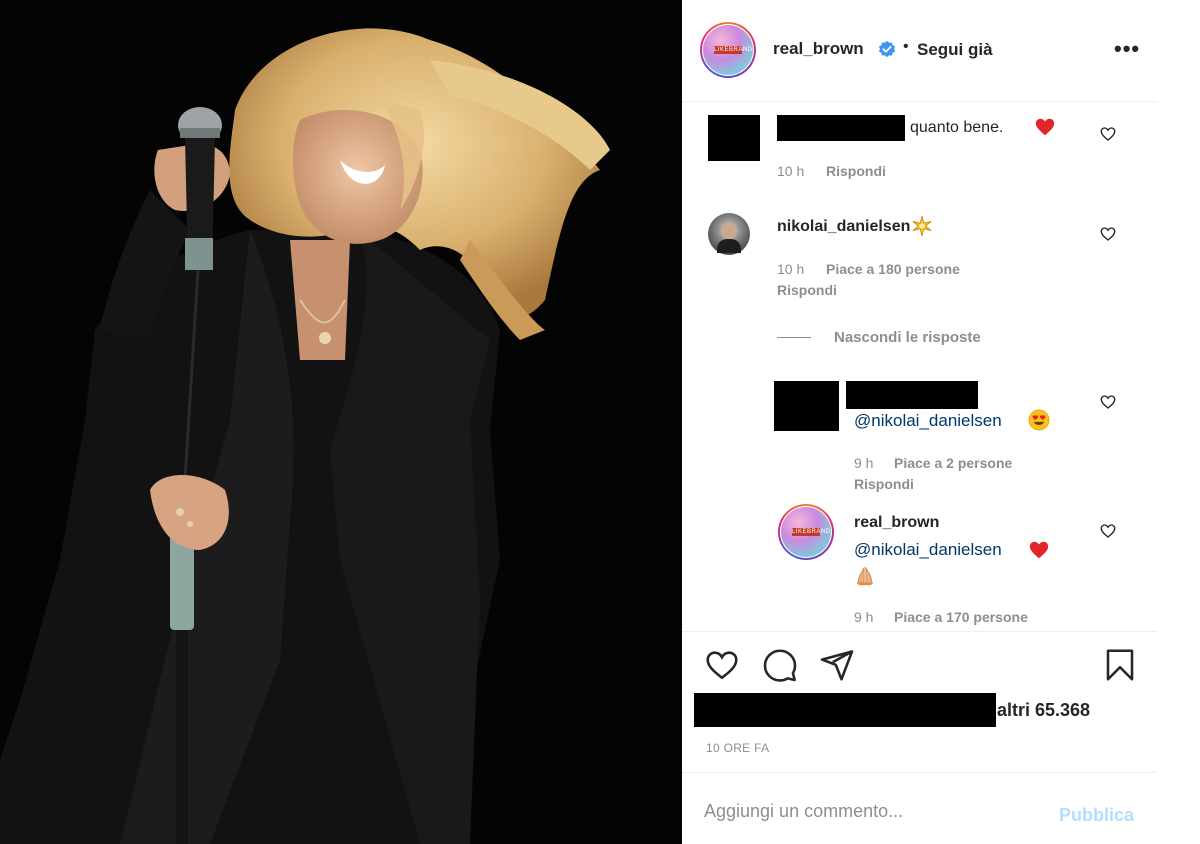 The image size is (1200, 844). I want to click on add-comment-input, so click(869, 811).